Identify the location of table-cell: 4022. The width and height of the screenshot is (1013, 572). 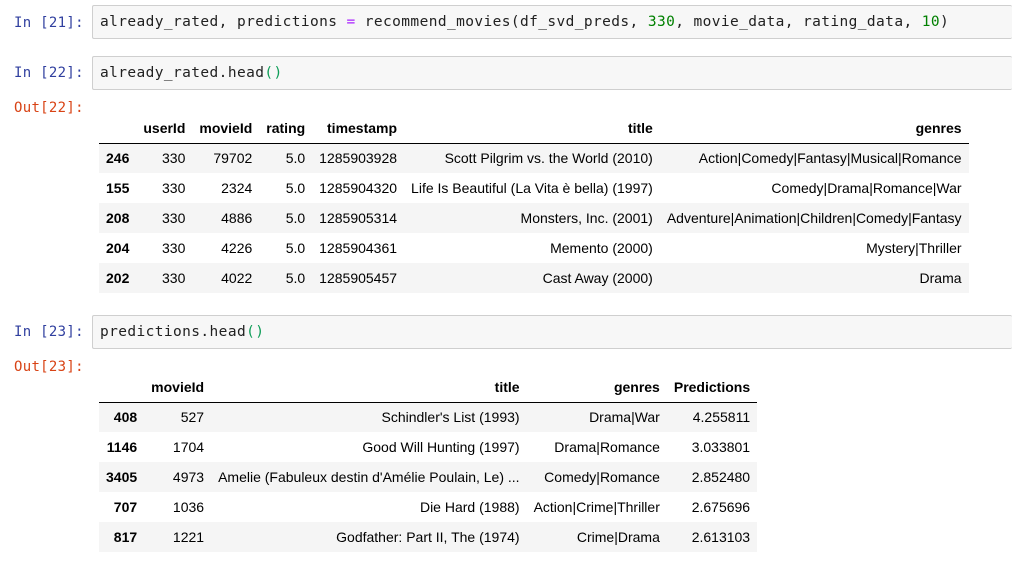
(237, 278).